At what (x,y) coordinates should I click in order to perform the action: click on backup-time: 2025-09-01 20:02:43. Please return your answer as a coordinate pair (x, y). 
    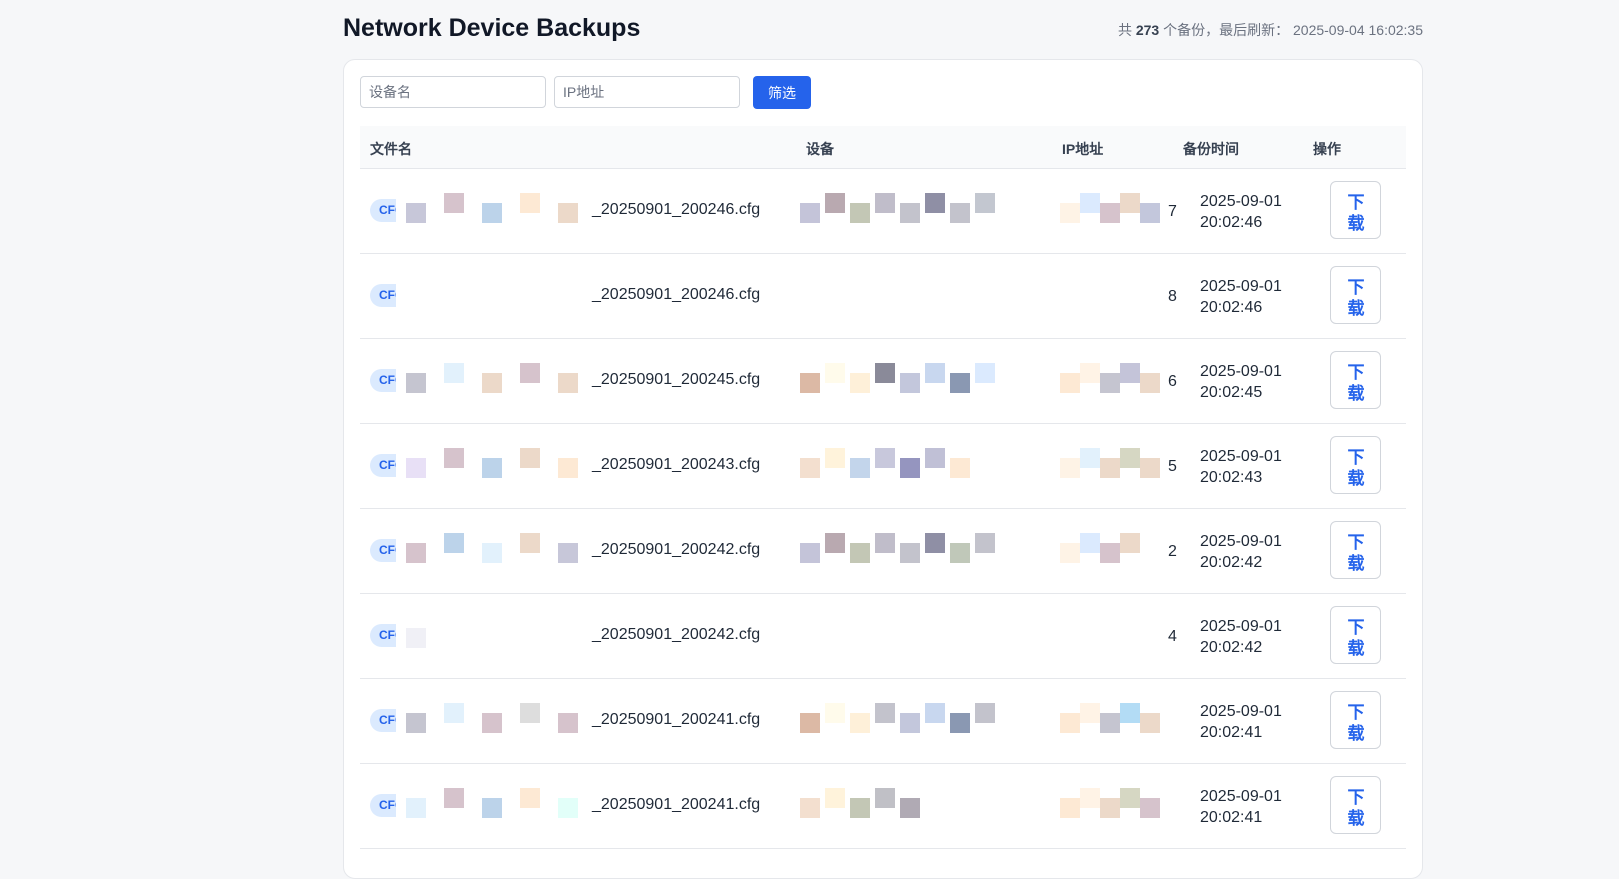
    Looking at the image, I should click on (1241, 467).